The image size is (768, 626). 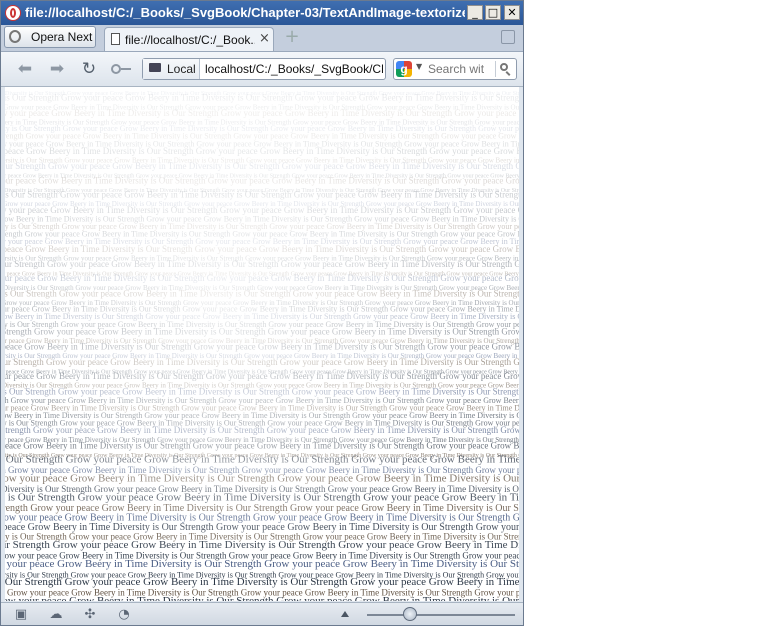 What do you see at coordinates (441, 615) in the screenshot?
I see `zoom-slider-track` at bounding box center [441, 615].